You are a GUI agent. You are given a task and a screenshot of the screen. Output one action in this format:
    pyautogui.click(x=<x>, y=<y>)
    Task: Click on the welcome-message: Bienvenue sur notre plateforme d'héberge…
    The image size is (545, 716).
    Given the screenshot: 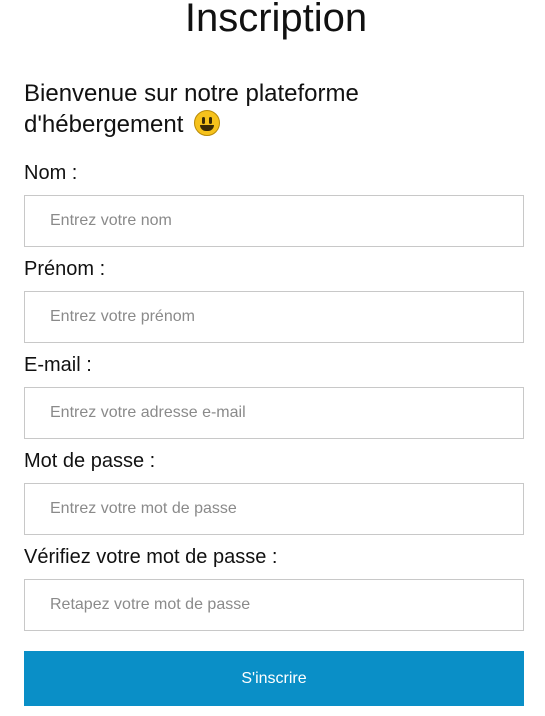 What is the action you would take?
    pyautogui.click(x=234, y=109)
    